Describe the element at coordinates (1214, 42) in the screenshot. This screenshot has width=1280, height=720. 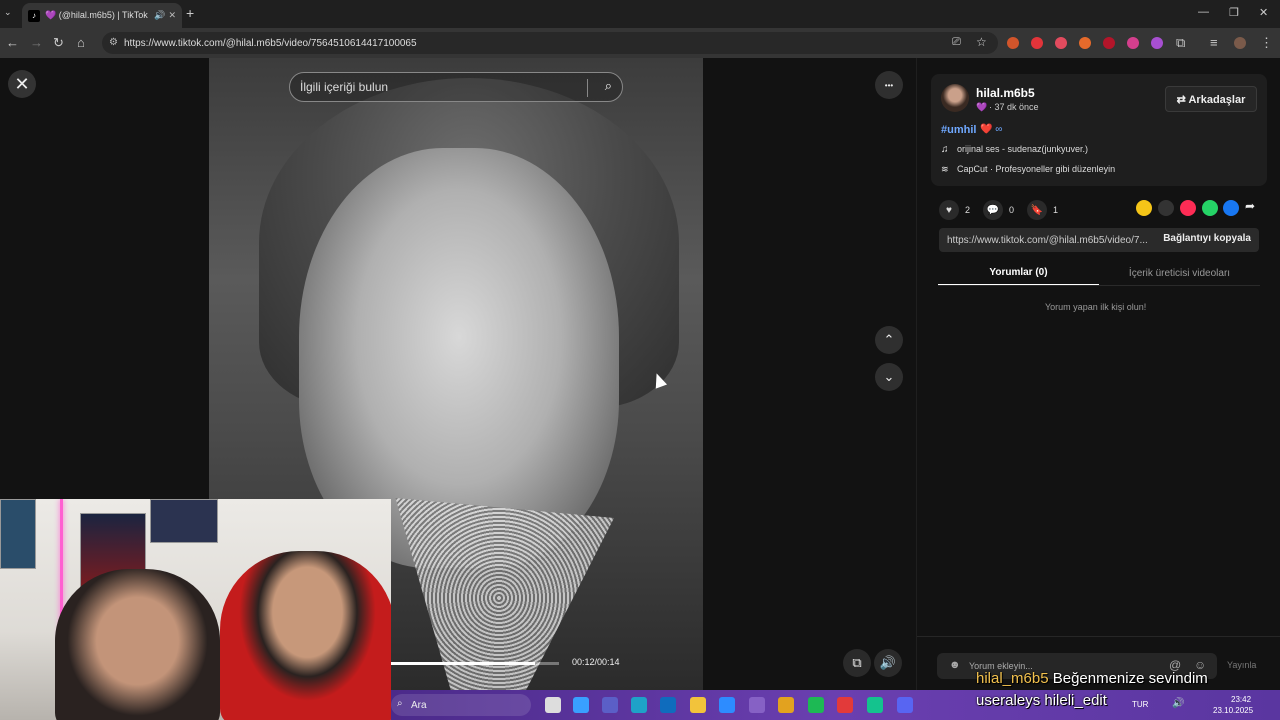
I see `media-control-icon: ≡` at that location.